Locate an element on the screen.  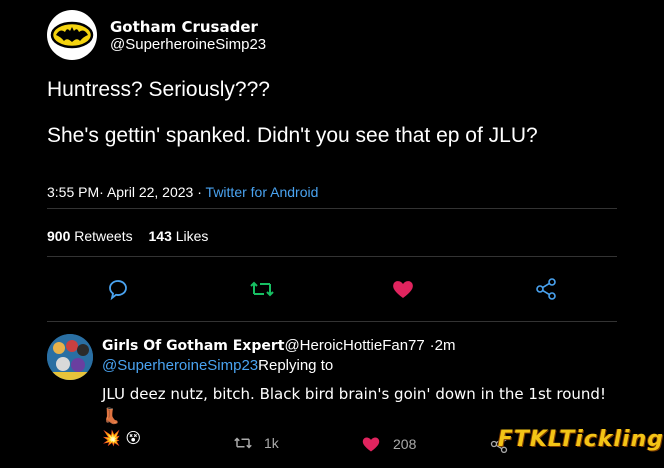
retweets-count: 900 is located at coordinates (59, 236).